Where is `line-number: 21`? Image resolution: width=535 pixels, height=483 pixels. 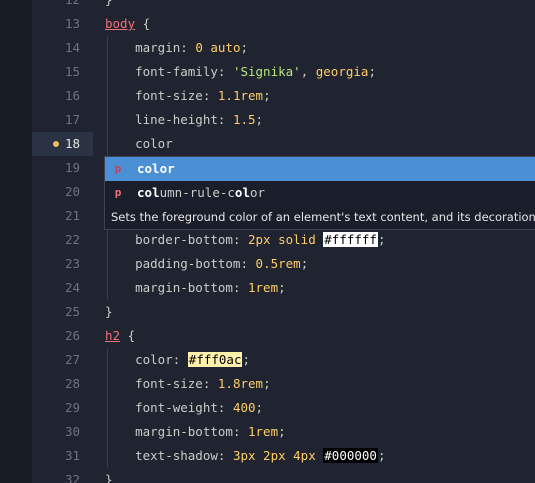 line-number: 21 is located at coordinates (72, 215).